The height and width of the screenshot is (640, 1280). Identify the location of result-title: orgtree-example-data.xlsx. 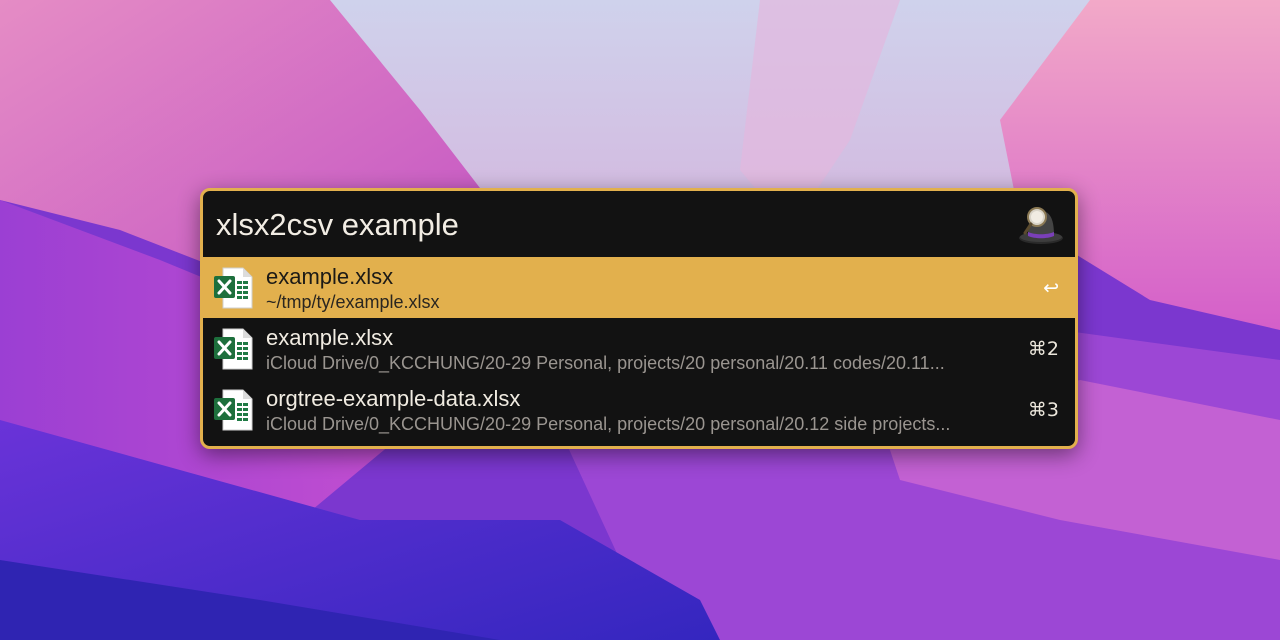
(393, 398).